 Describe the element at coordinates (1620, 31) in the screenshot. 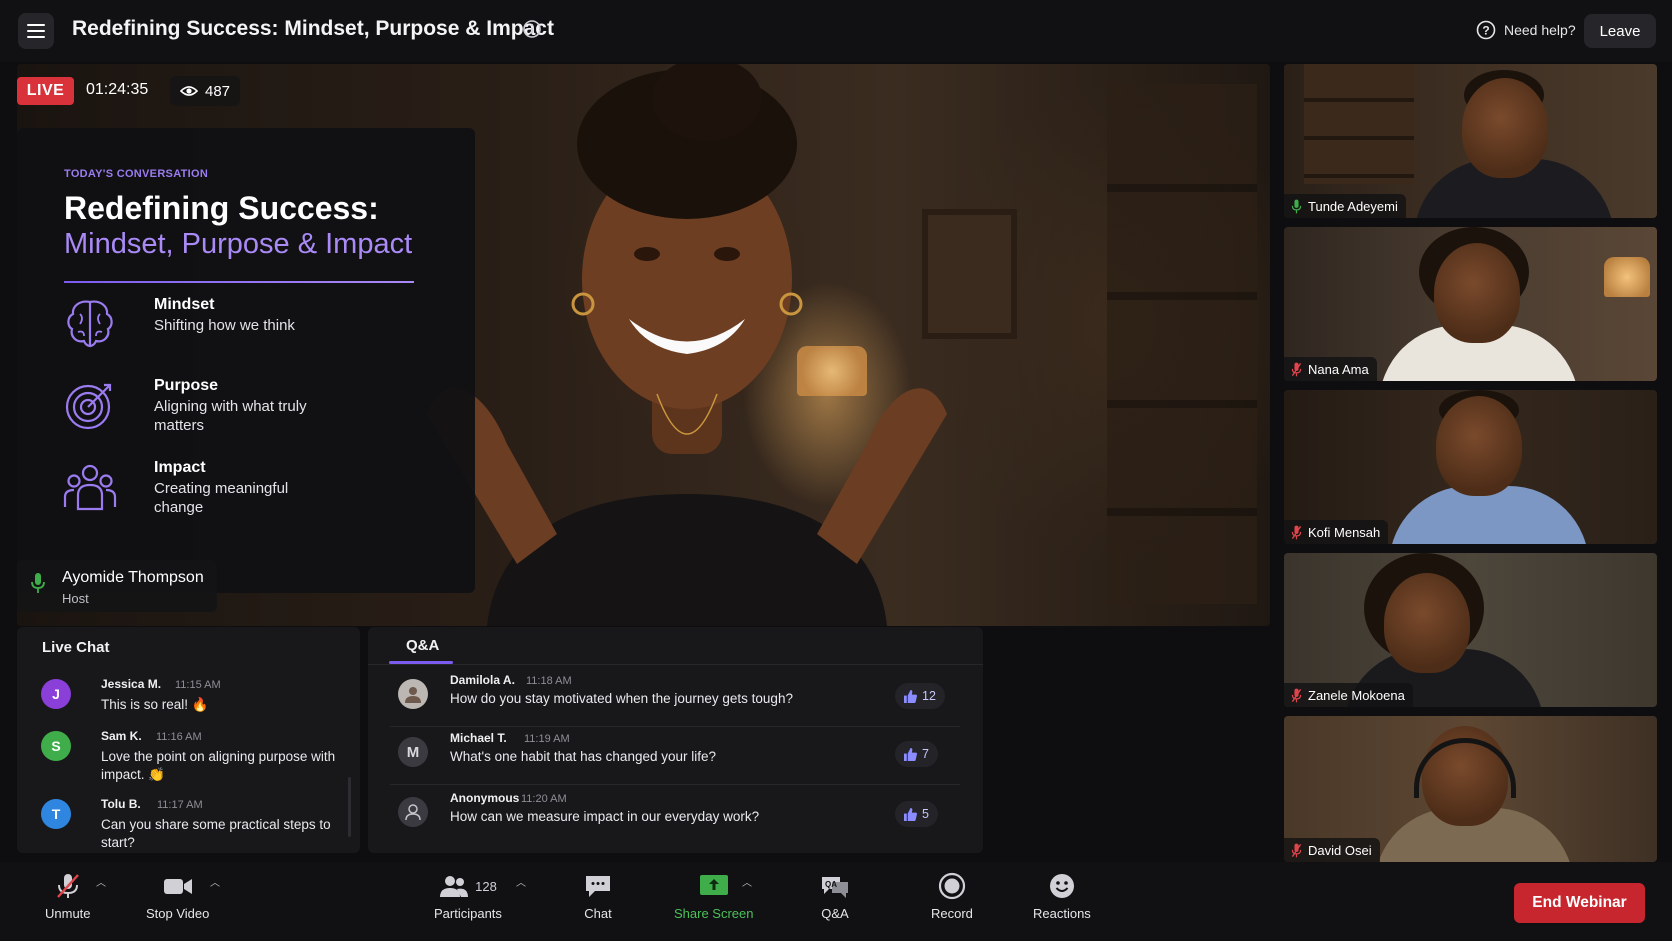

I see `leave-button: Leave` at that location.